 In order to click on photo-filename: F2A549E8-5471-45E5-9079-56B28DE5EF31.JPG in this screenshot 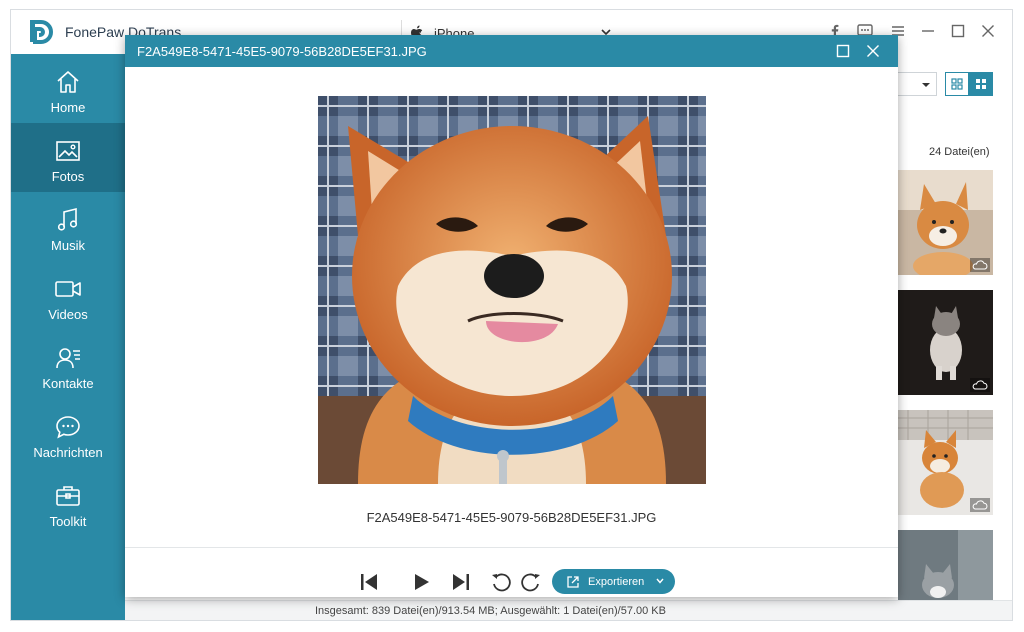, I will do `click(511, 517)`.